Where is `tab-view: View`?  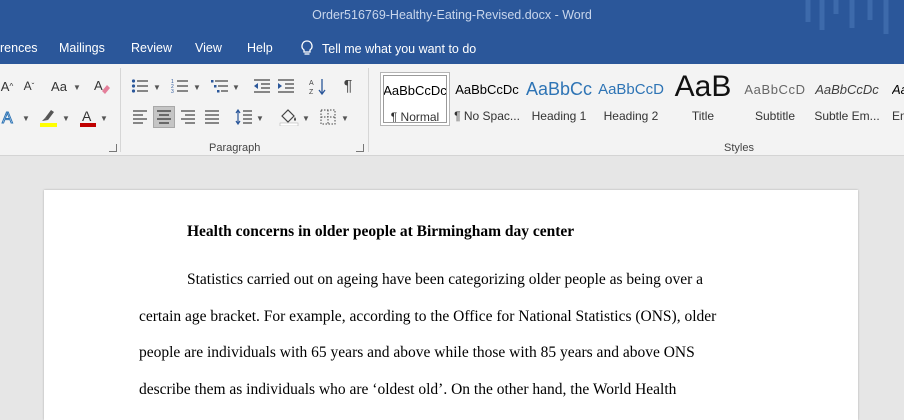
tab-view: View is located at coordinates (208, 48).